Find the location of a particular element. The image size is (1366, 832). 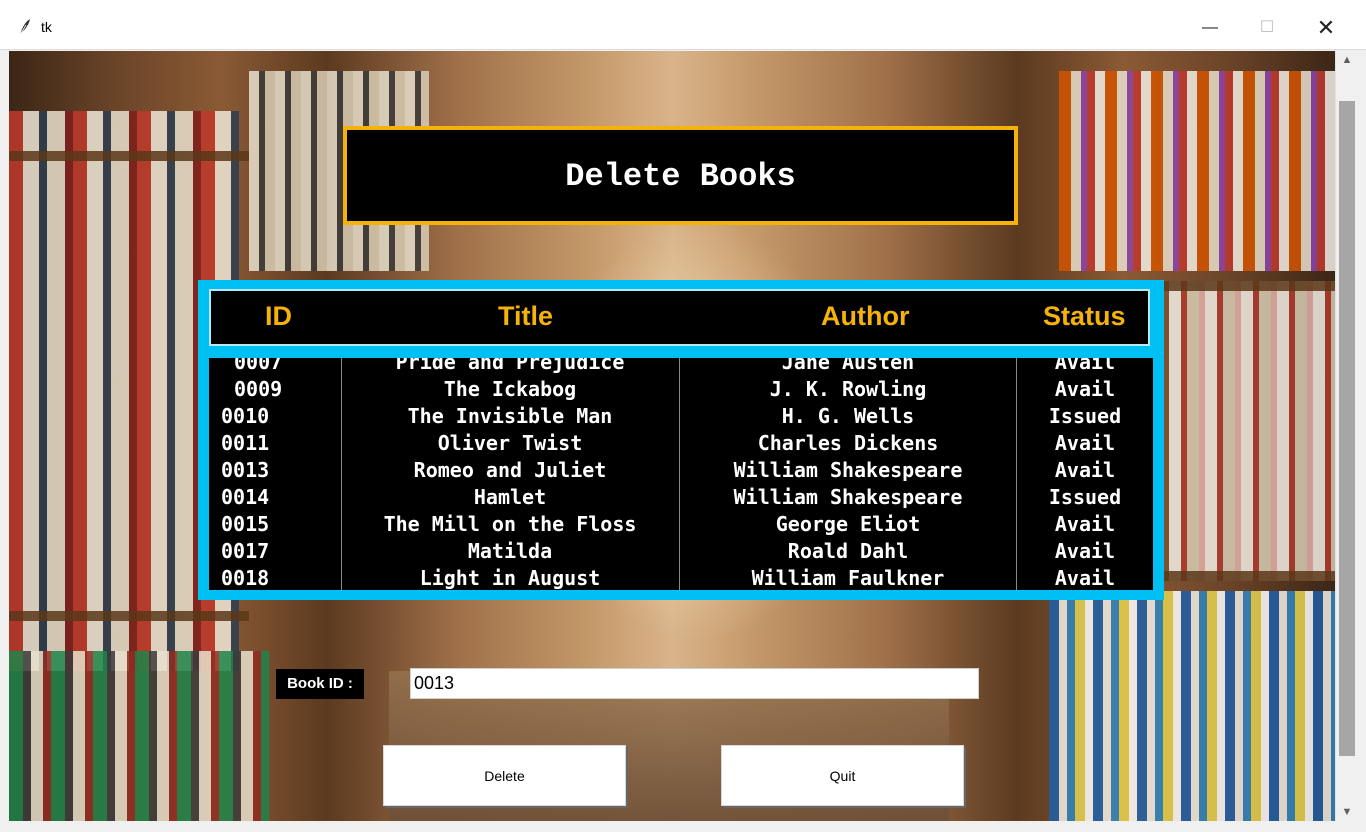

cell-id: 0007 is located at coordinates (258, 366).